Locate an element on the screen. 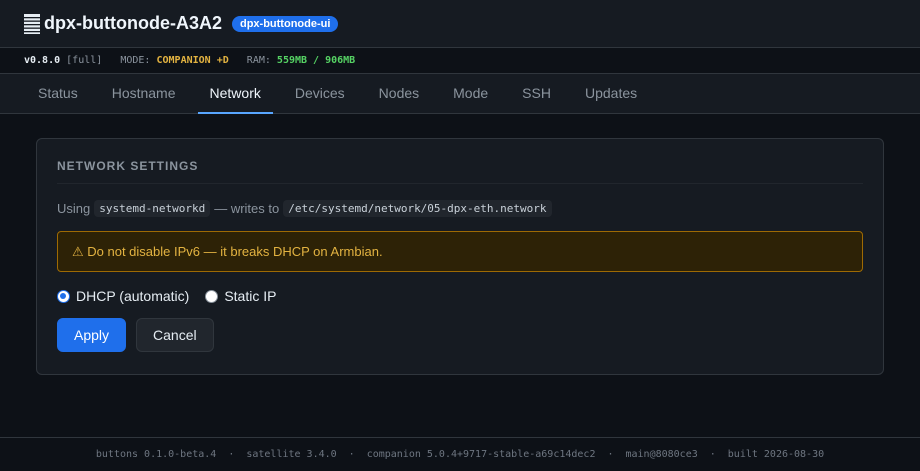 Image resolution: width=920 pixels, height=471 pixels. footer-branch: main@8080ce3 is located at coordinates (661, 454).